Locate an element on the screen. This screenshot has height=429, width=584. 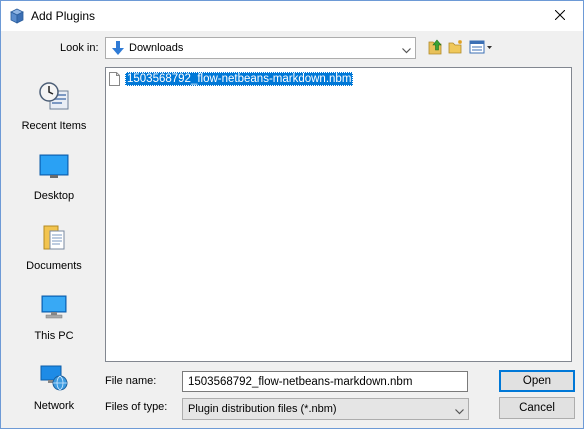
cancel-button: Cancel is located at coordinates (537, 408).